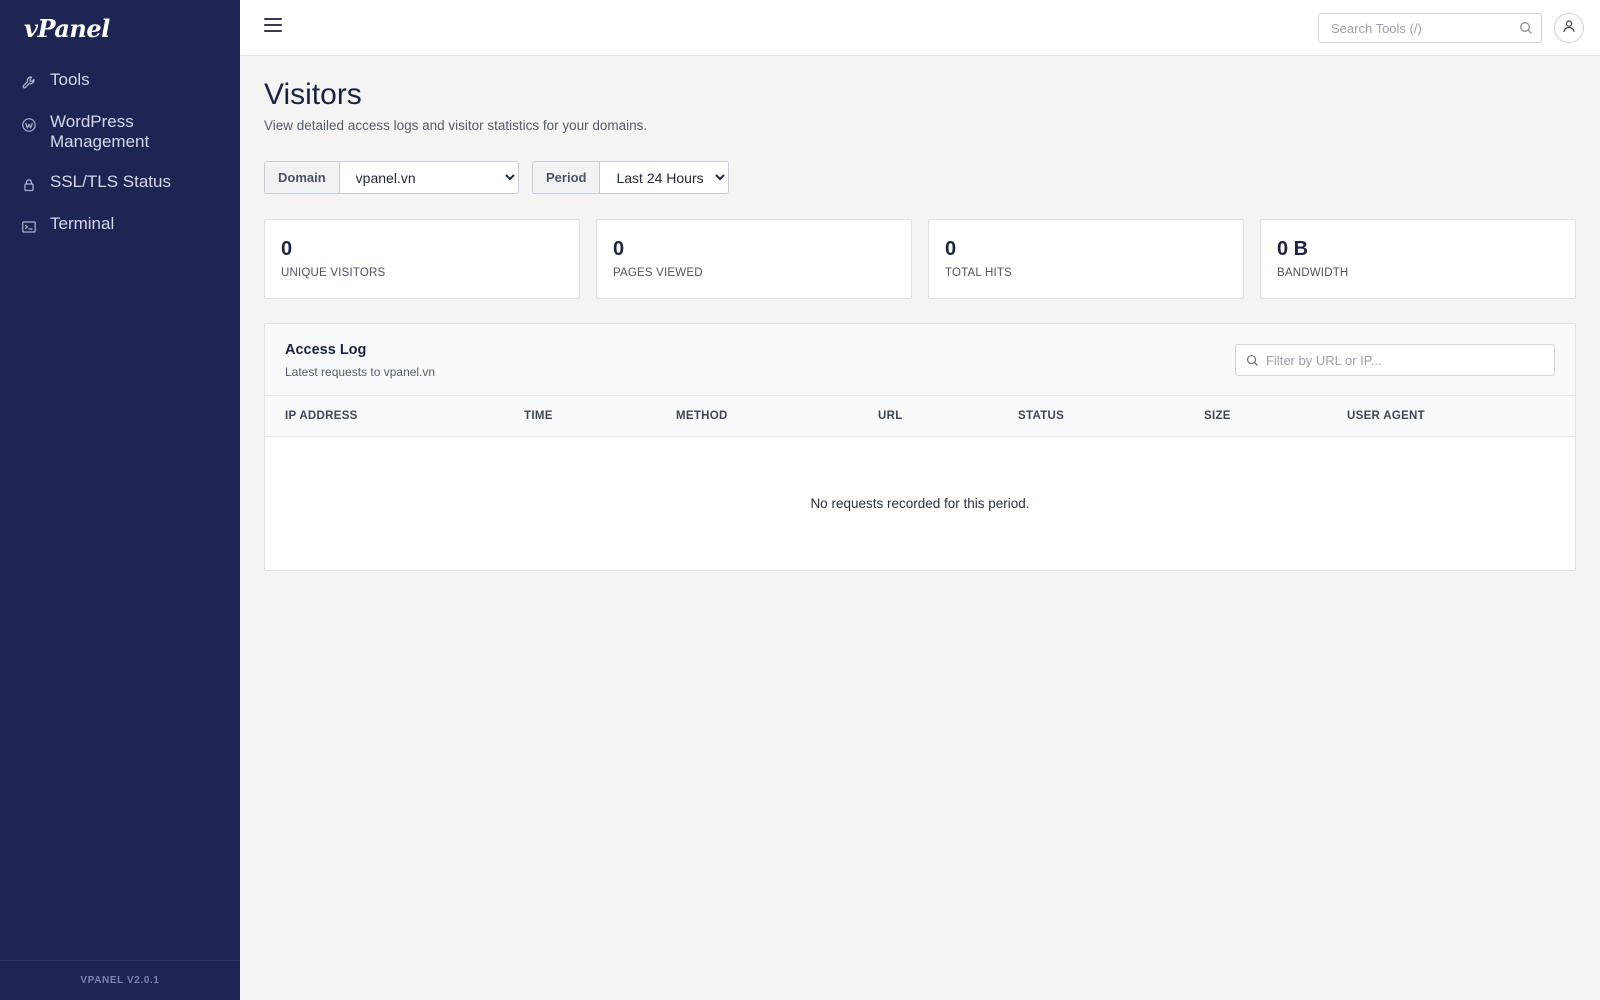 The width and height of the screenshot is (1600, 1000). Describe the element at coordinates (110, 181) in the screenshot. I see `sidebar-item-label: SSL/TLS Status` at that location.